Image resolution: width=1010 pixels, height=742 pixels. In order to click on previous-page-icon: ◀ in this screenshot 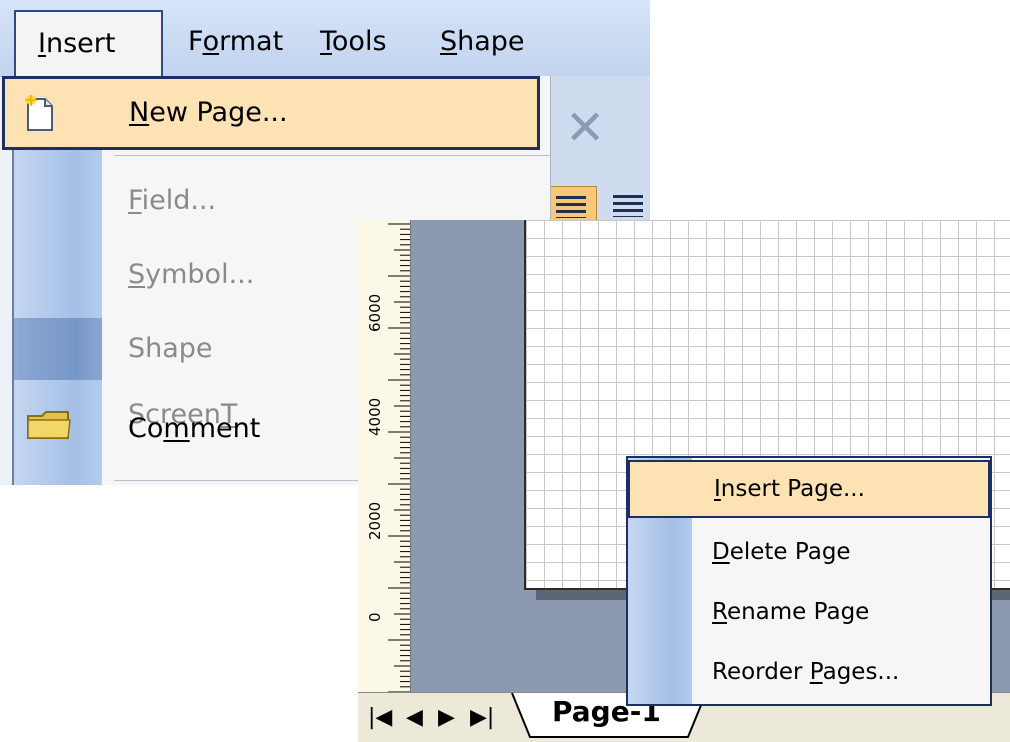, I will do `click(414, 718)`.